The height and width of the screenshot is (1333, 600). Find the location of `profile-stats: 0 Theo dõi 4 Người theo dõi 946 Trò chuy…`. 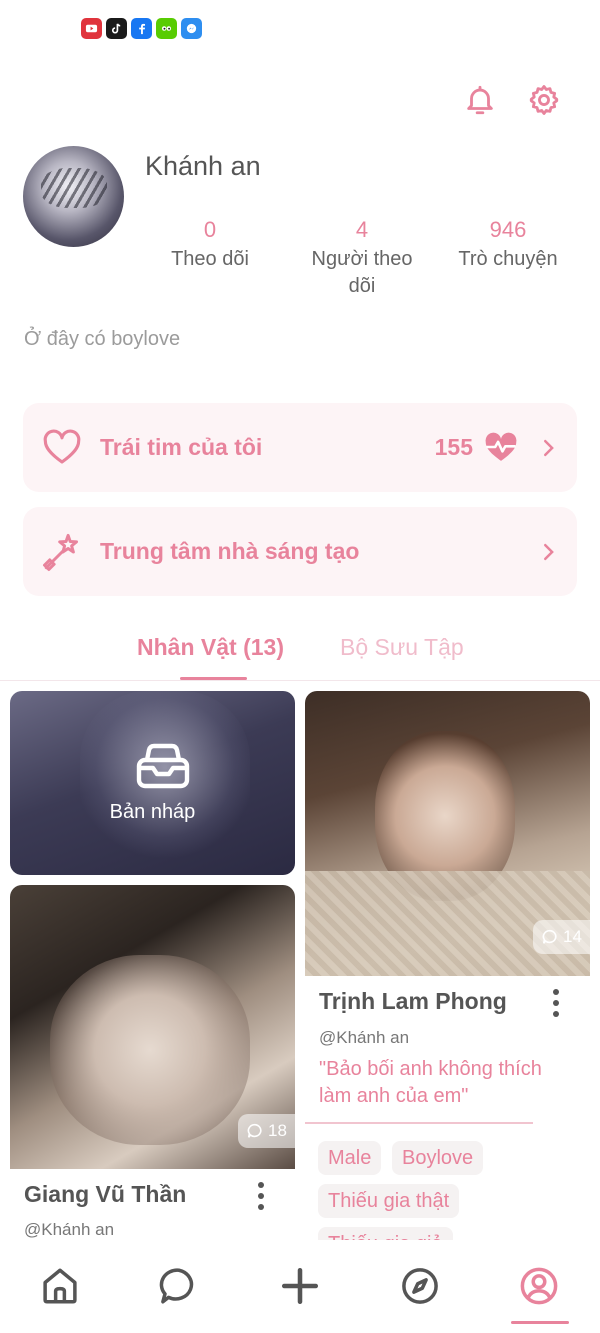

profile-stats: 0 Theo dõi 4 Người theo dõi 946 Trò chuy… is located at coordinates (365, 261).